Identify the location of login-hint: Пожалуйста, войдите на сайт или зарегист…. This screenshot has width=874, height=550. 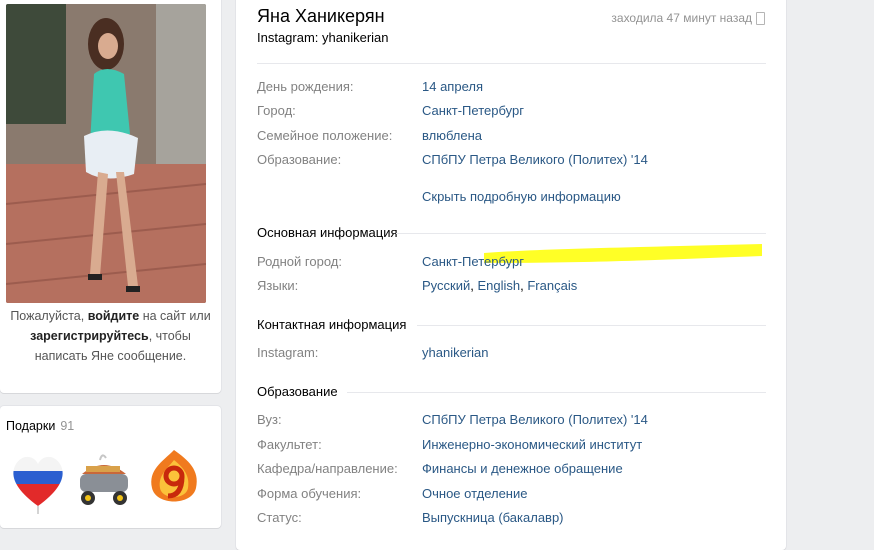
(110, 336).